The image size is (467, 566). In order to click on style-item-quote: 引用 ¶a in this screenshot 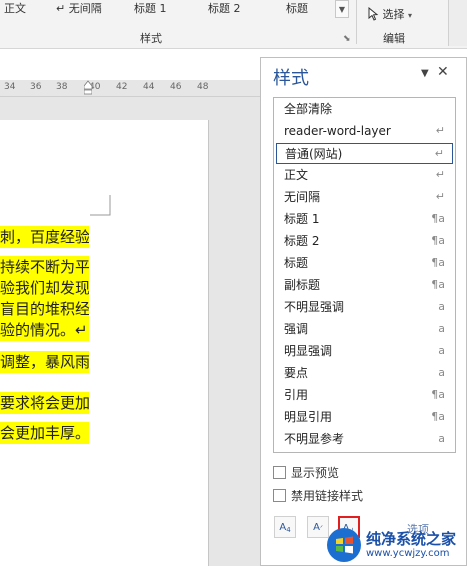, I will do `click(364, 395)`.